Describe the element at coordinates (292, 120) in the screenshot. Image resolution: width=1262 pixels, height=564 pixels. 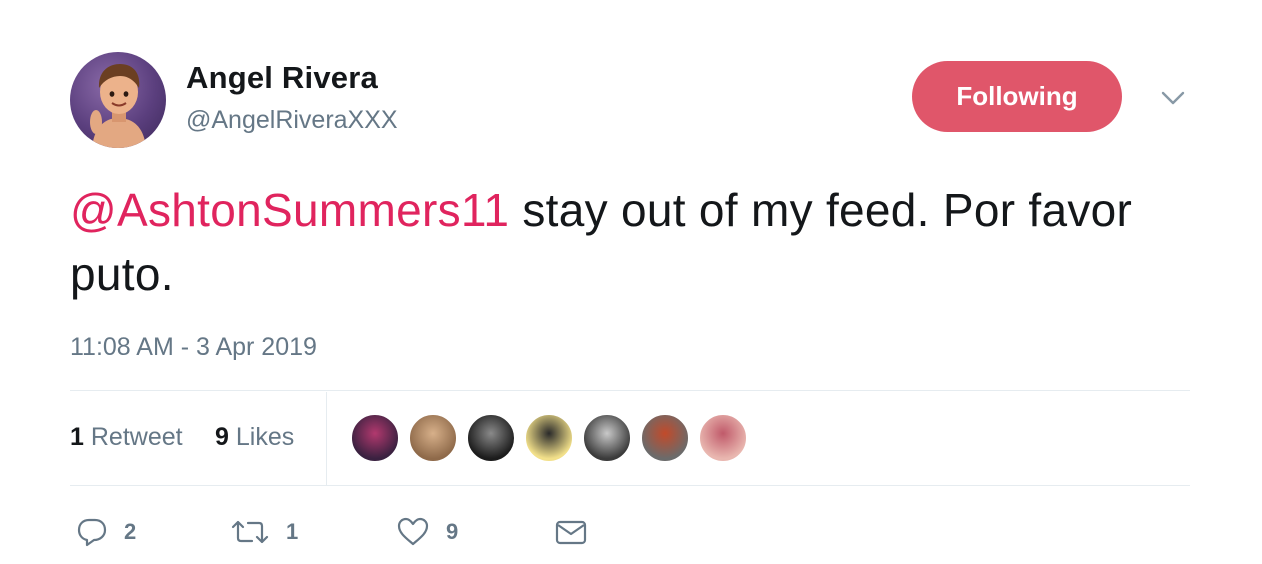
I see `author-handle: @AngelRiveraXXX` at that location.